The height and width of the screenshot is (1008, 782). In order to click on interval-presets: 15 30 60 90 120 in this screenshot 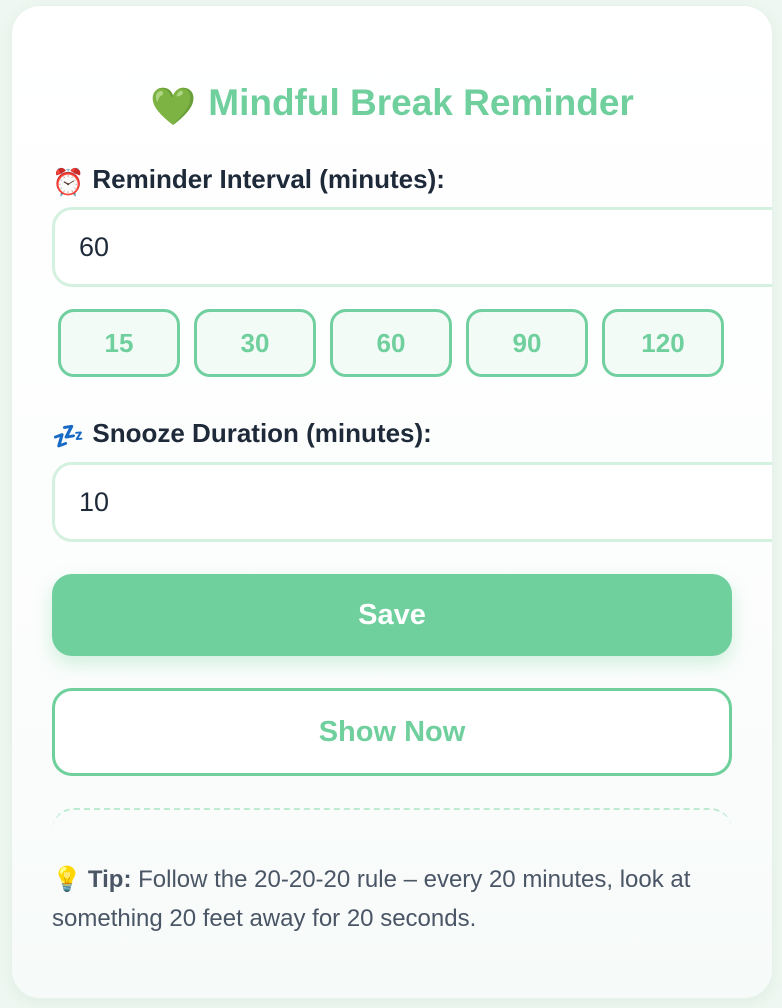, I will do `click(391, 343)`.